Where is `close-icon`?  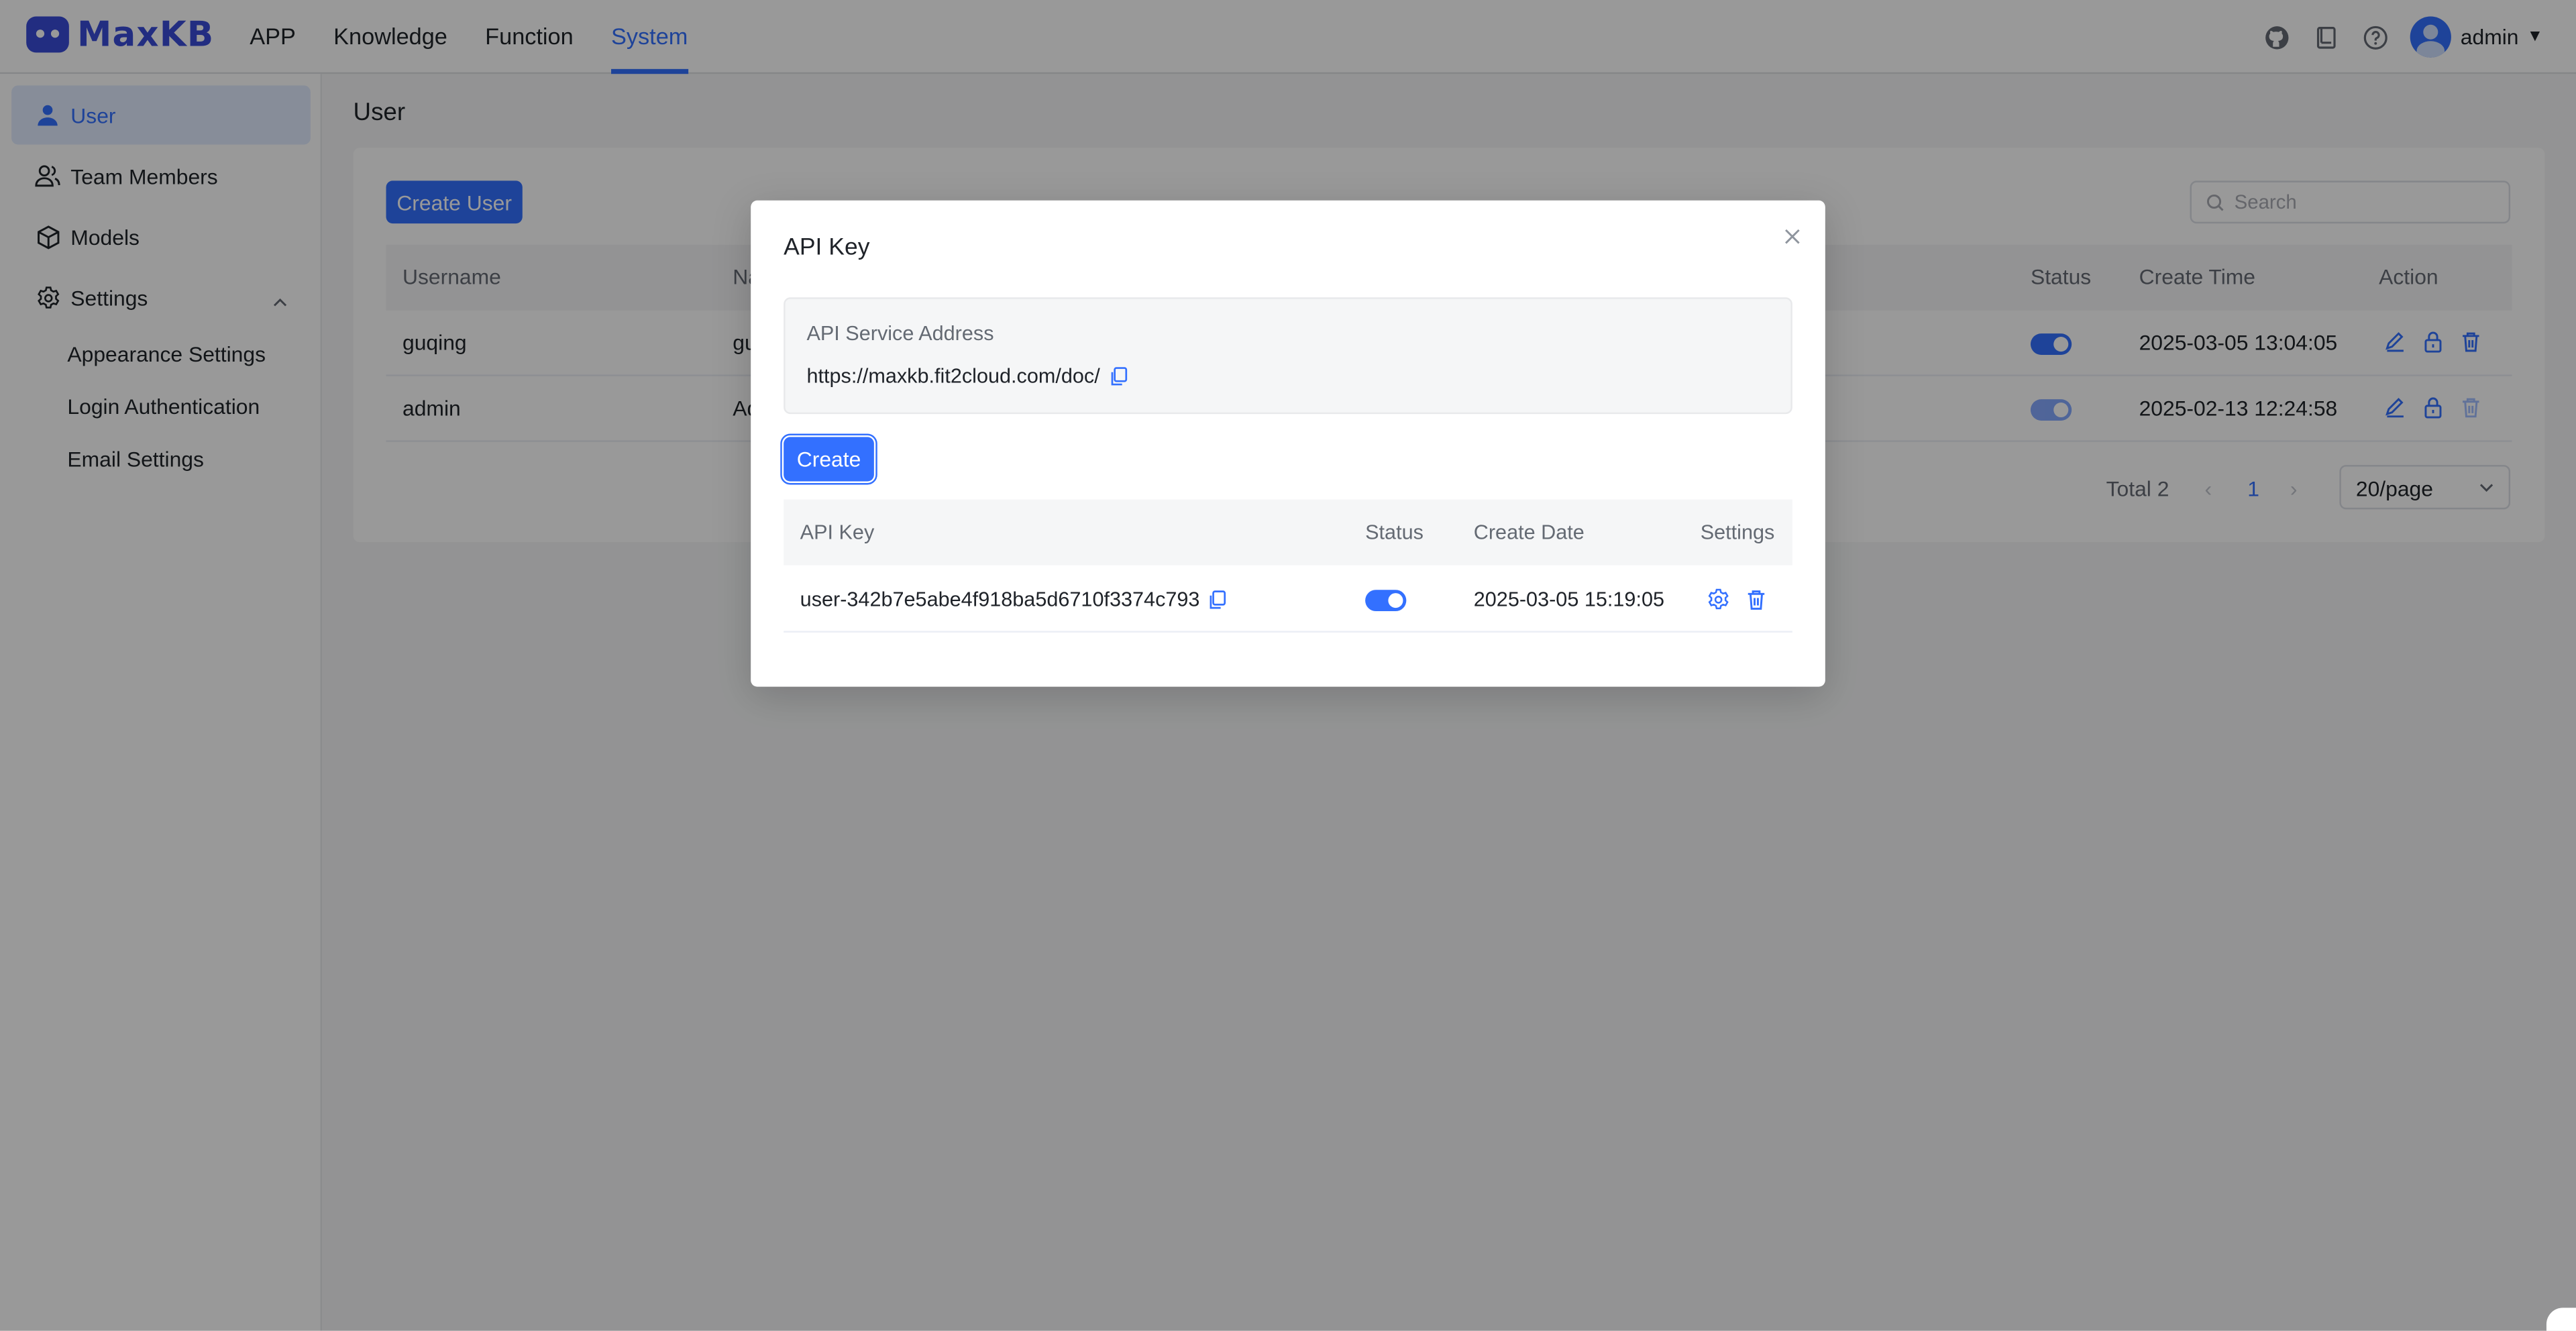 close-icon is located at coordinates (1792, 235).